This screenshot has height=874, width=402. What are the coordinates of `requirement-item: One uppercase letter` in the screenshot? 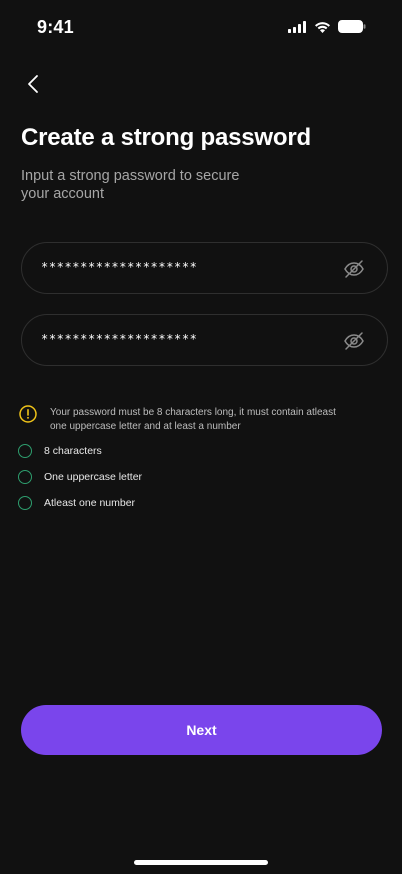 It's located at (80, 477).